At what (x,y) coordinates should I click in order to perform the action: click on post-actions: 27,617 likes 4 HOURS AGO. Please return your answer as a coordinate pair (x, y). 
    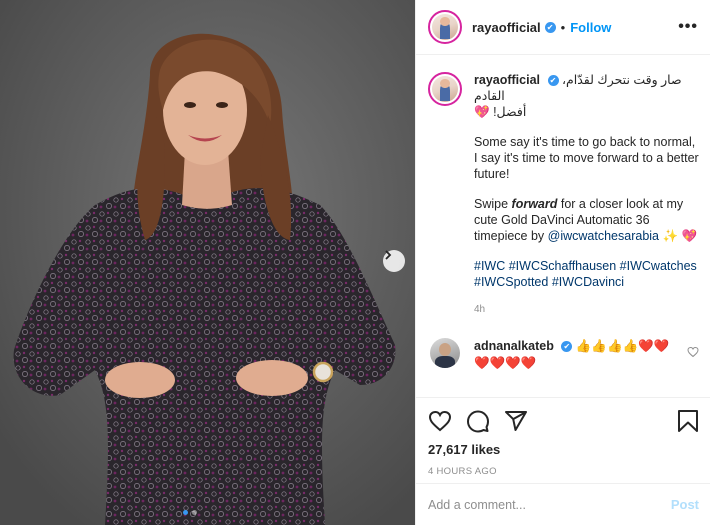
    Looking at the image, I should click on (563, 437).